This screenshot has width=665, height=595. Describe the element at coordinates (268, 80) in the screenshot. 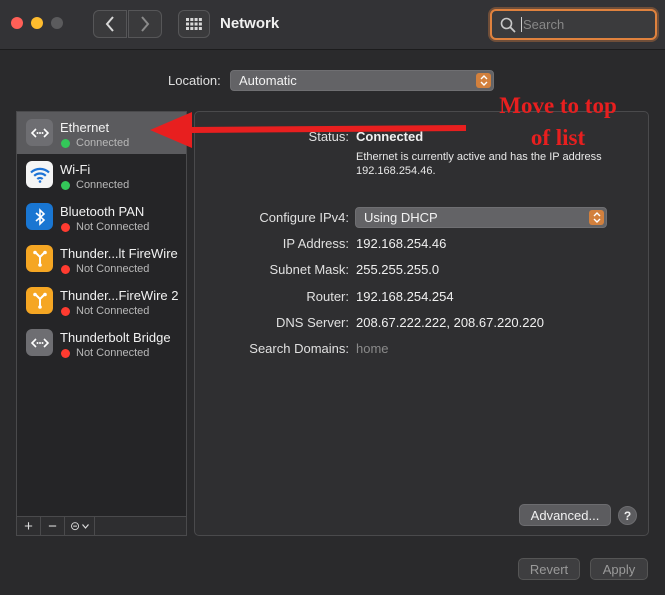

I see `location-value: Automatic` at that location.